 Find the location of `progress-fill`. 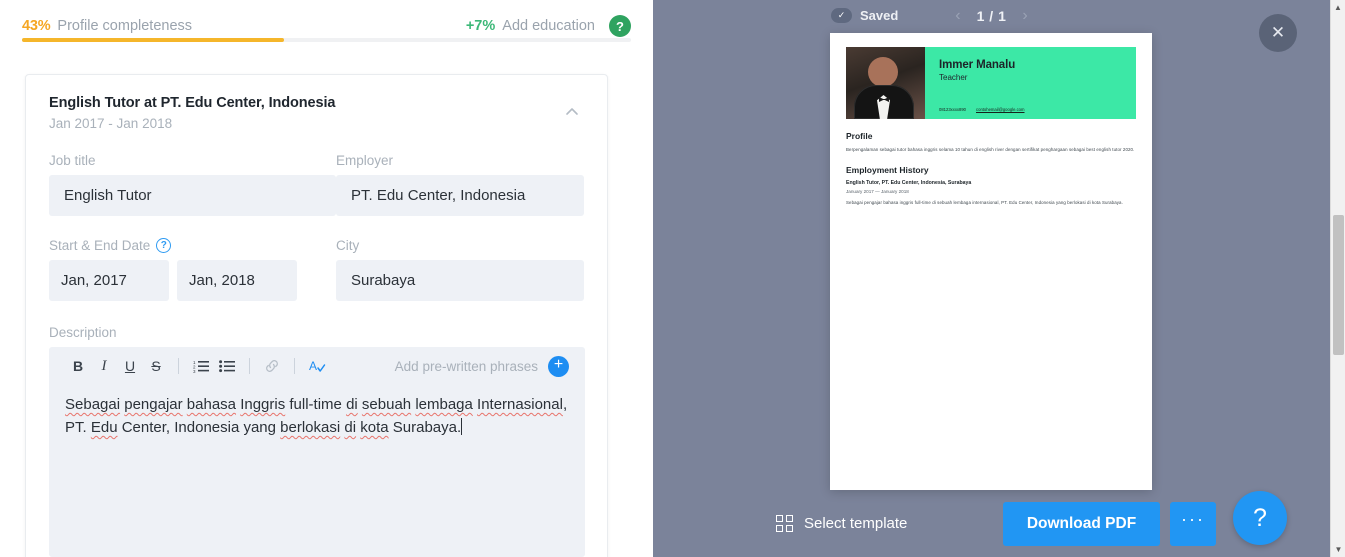

progress-fill is located at coordinates (153, 40).